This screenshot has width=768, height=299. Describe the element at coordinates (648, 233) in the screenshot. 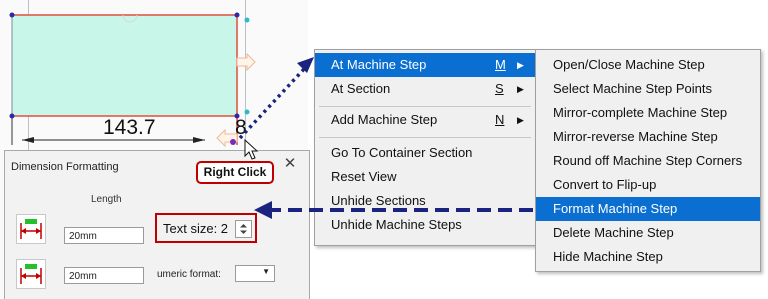

I see `submenu-item-delete-machine-step: Delete Machine Step` at that location.